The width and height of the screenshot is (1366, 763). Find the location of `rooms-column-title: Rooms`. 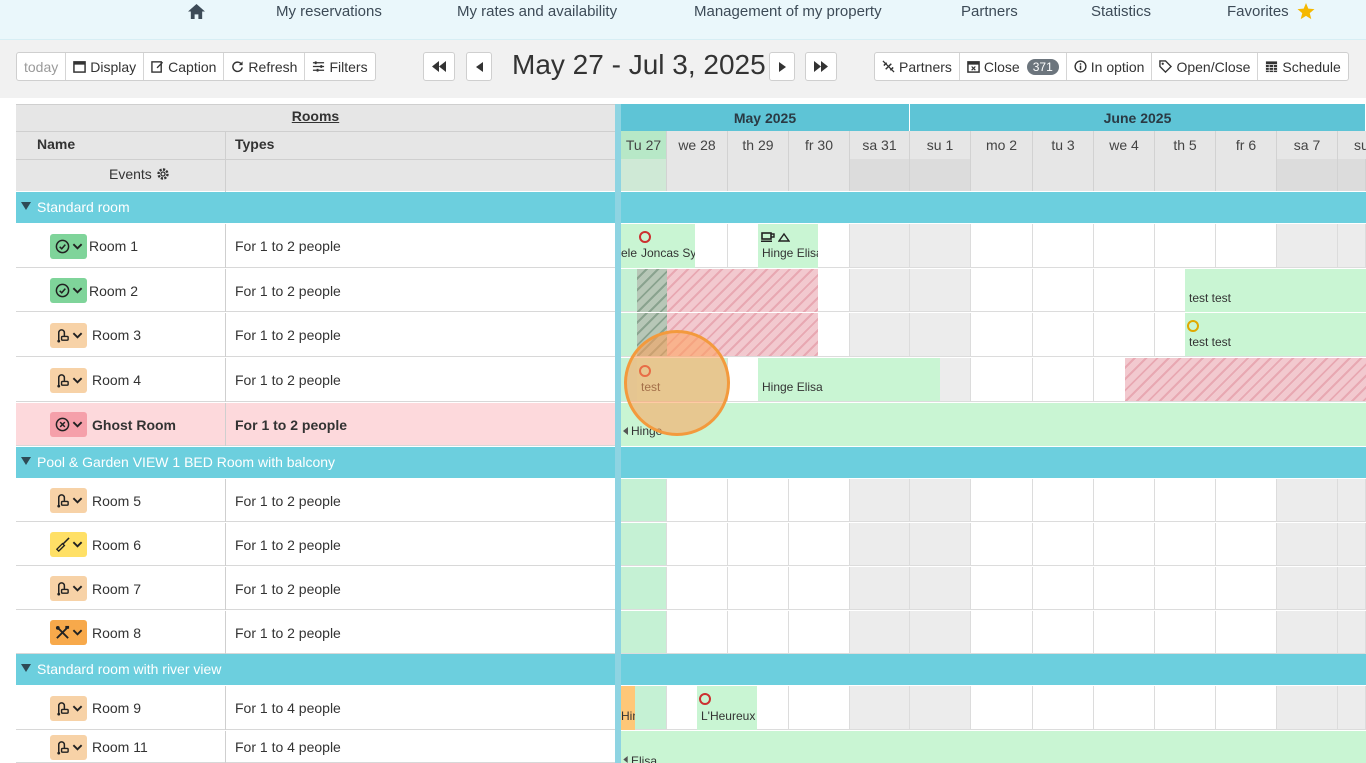

rooms-column-title: Rooms is located at coordinates (315, 116).